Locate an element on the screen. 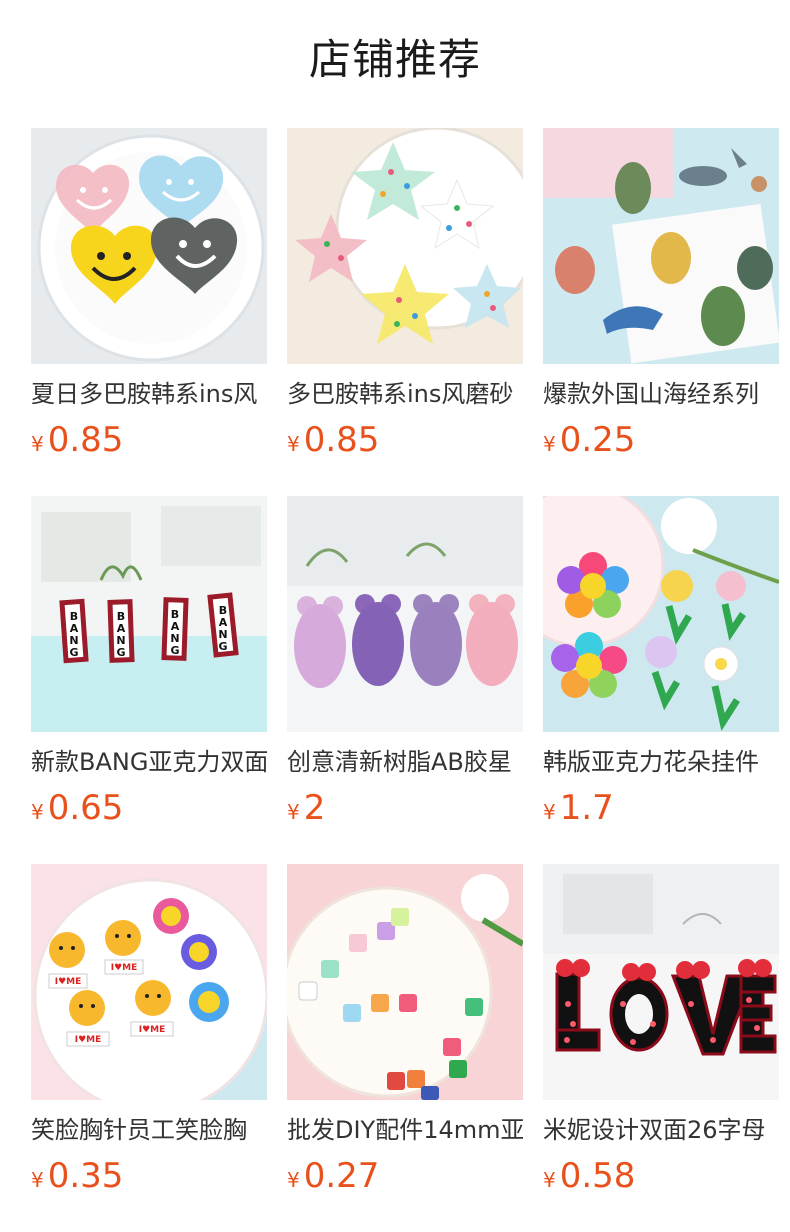 This screenshot has width=790, height=1232. product-card: 米妮设计双面26字母 ¥0.58 is located at coordinates (661, 1031).